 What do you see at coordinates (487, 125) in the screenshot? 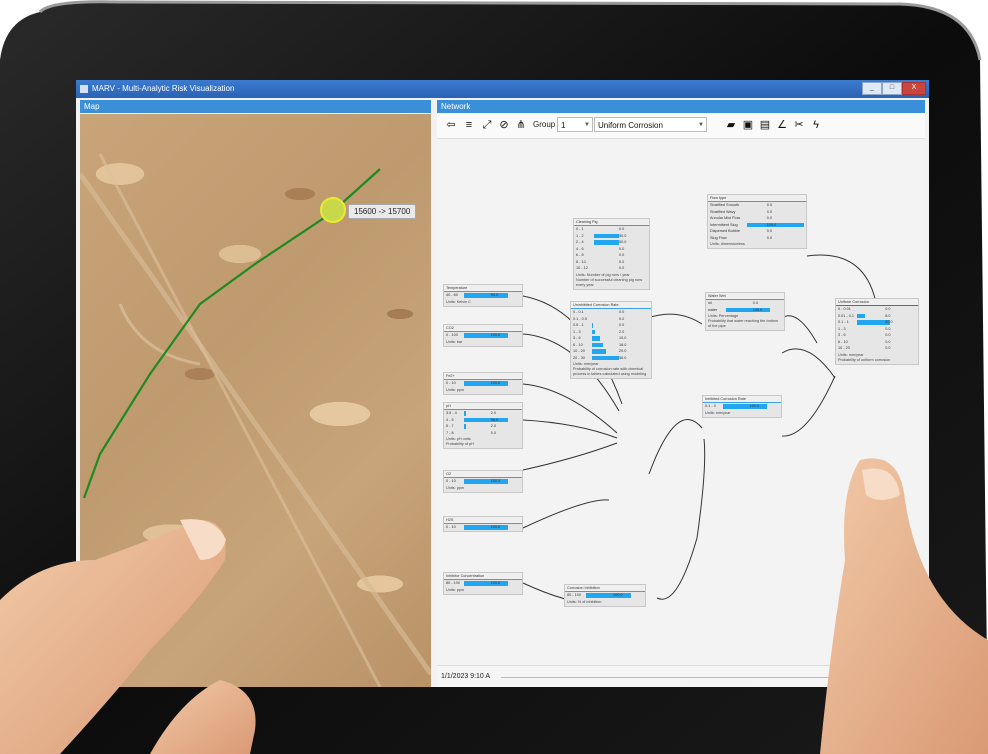
I see `expand-icon: ⤢` at bounding box center [487, 125].